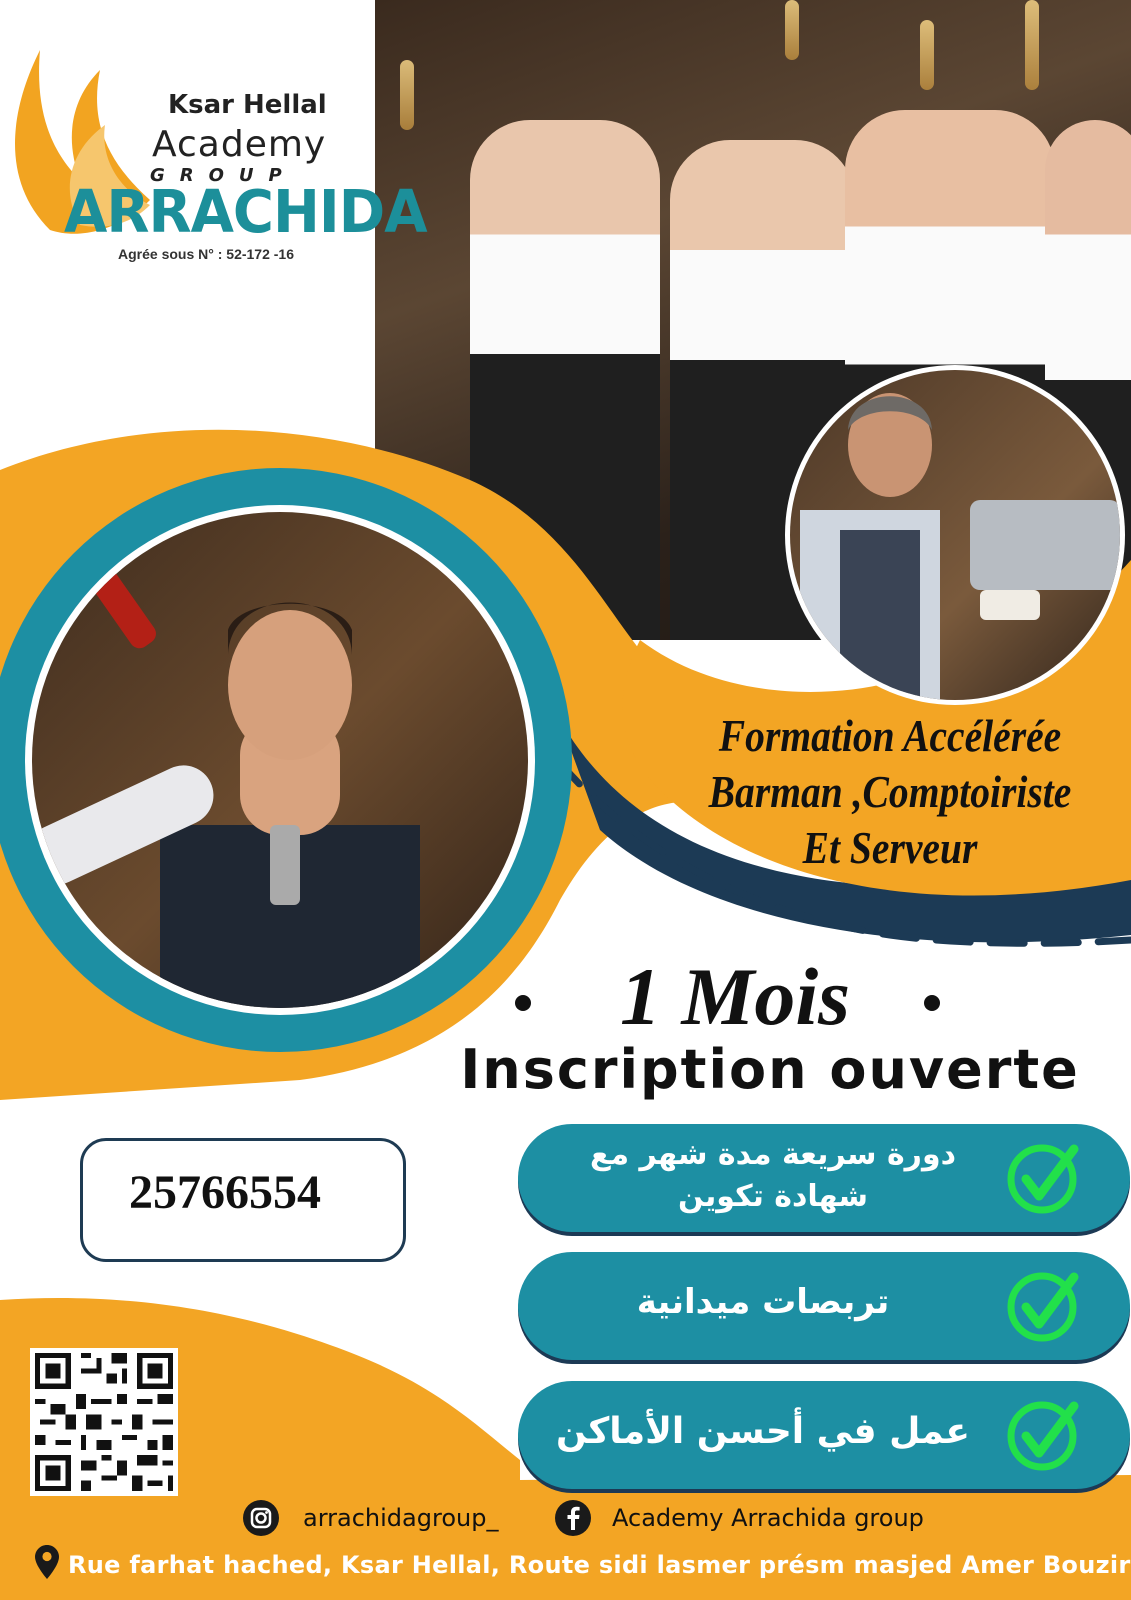  What do you see at coordinates (955, 535) in the screenshot?
I see `barista-photo` at bounding box center [955, 535].